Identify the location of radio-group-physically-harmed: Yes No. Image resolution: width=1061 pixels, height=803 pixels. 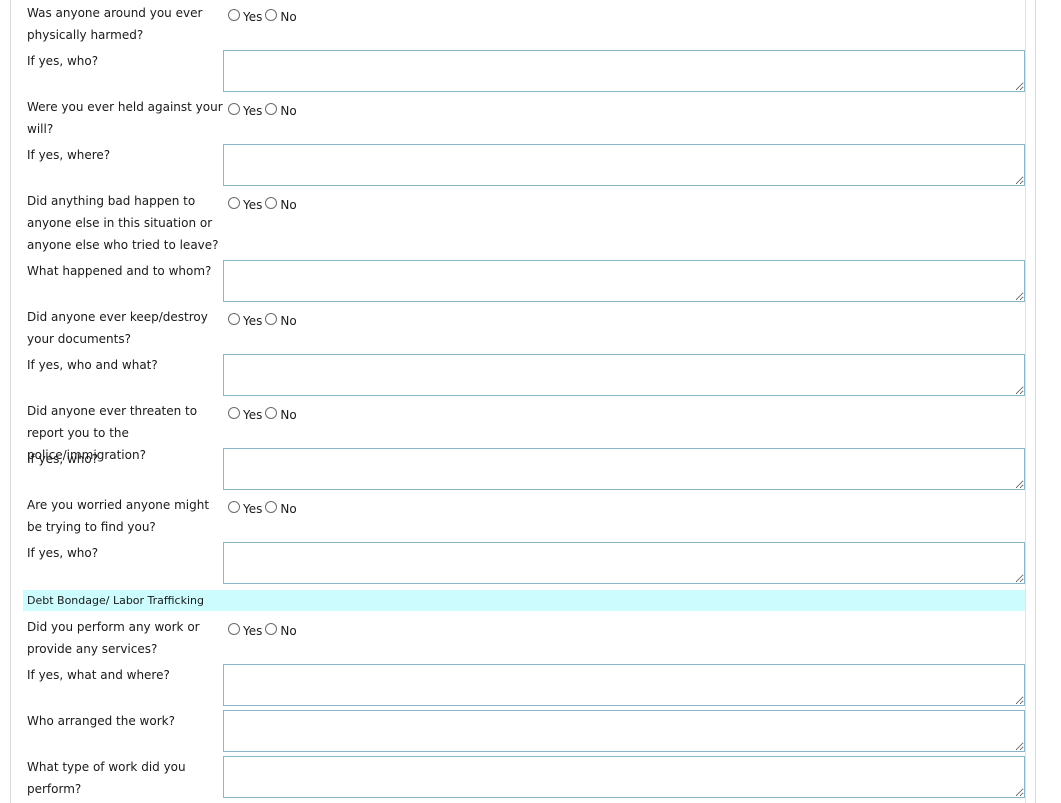
(264, 15).